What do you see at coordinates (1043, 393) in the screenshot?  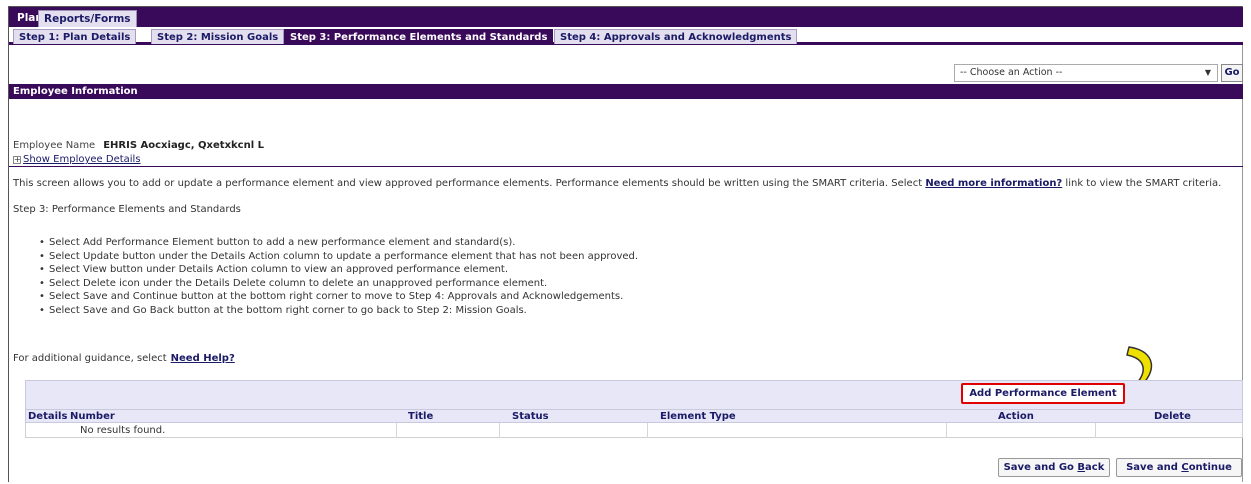 I see `add-performance-element-button: Add Performance Element` at bounding box center [1043, 393].